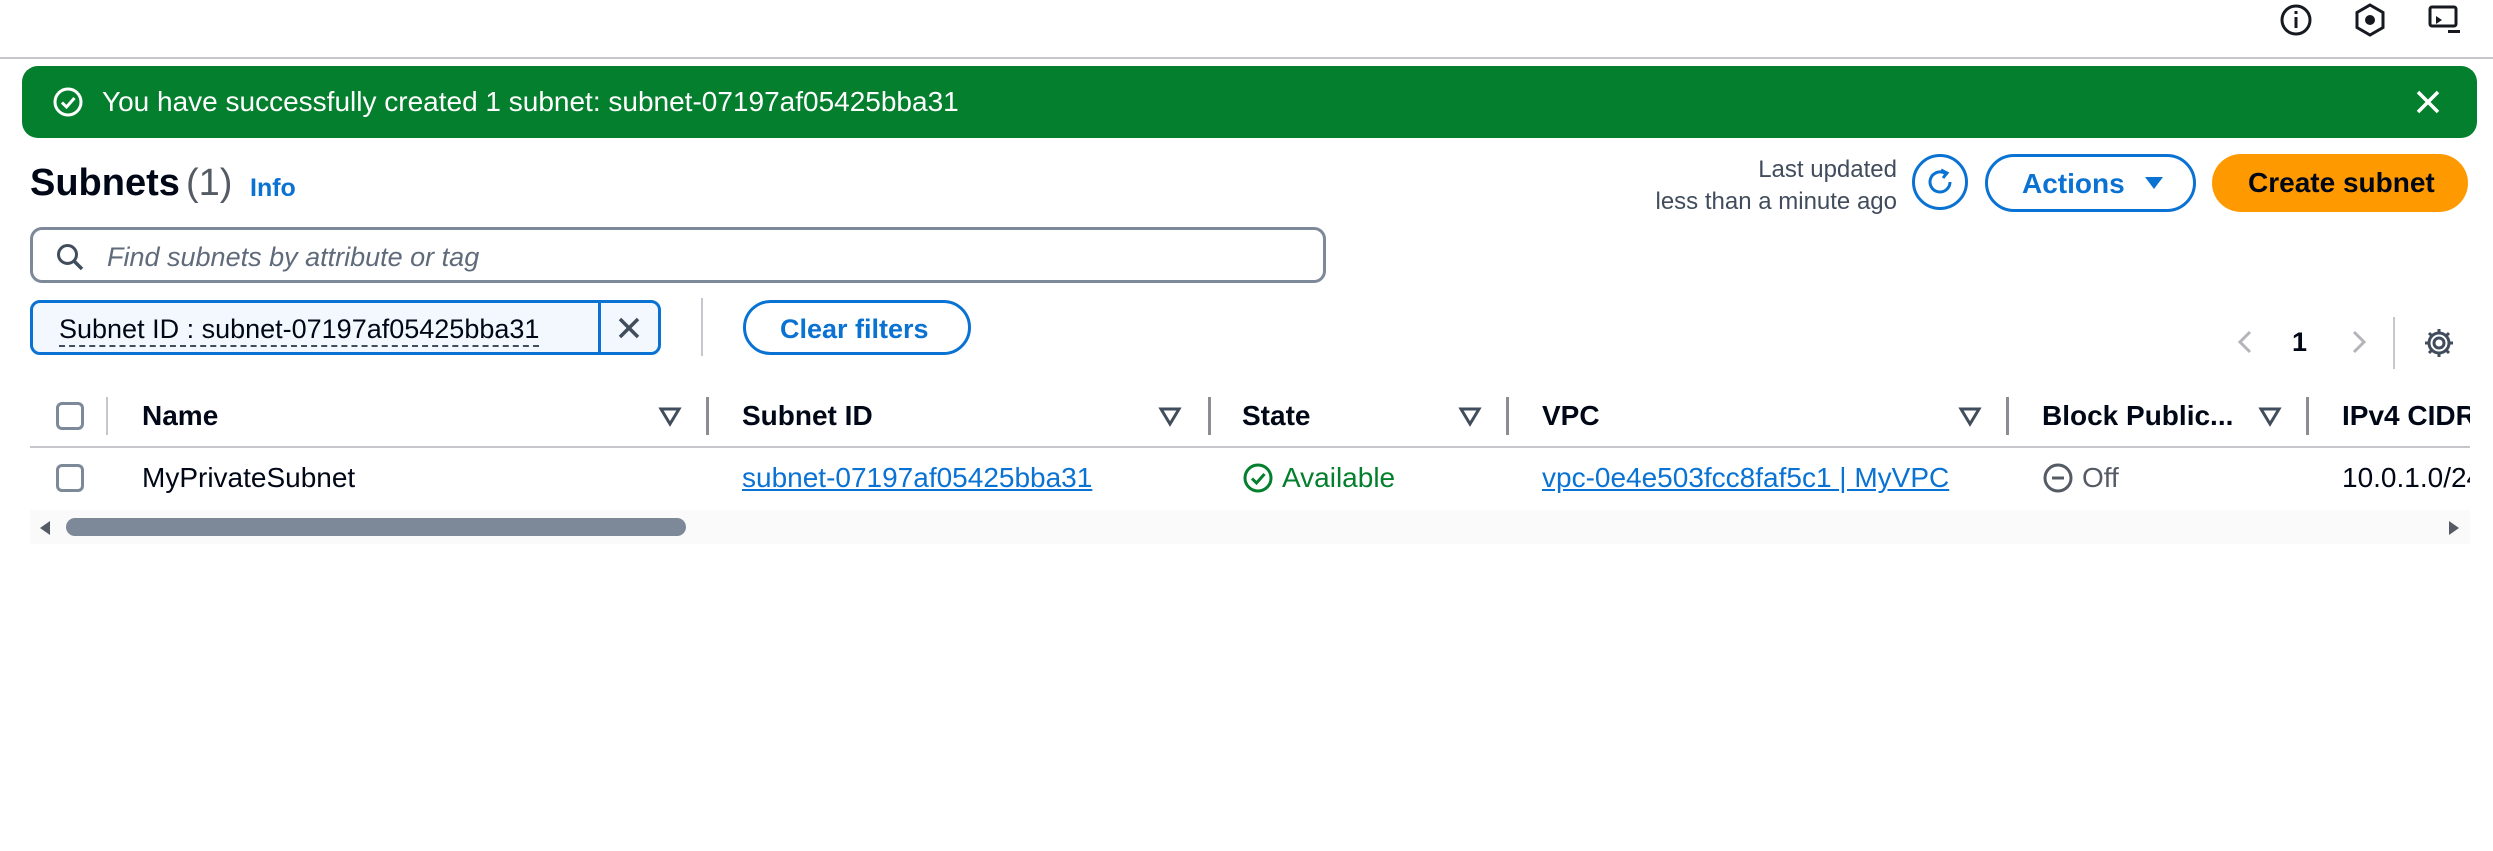 Image resolution: width=2493 pixels, height=851 pixels. I want to click on column-header-name: Name, so click(180, 416).